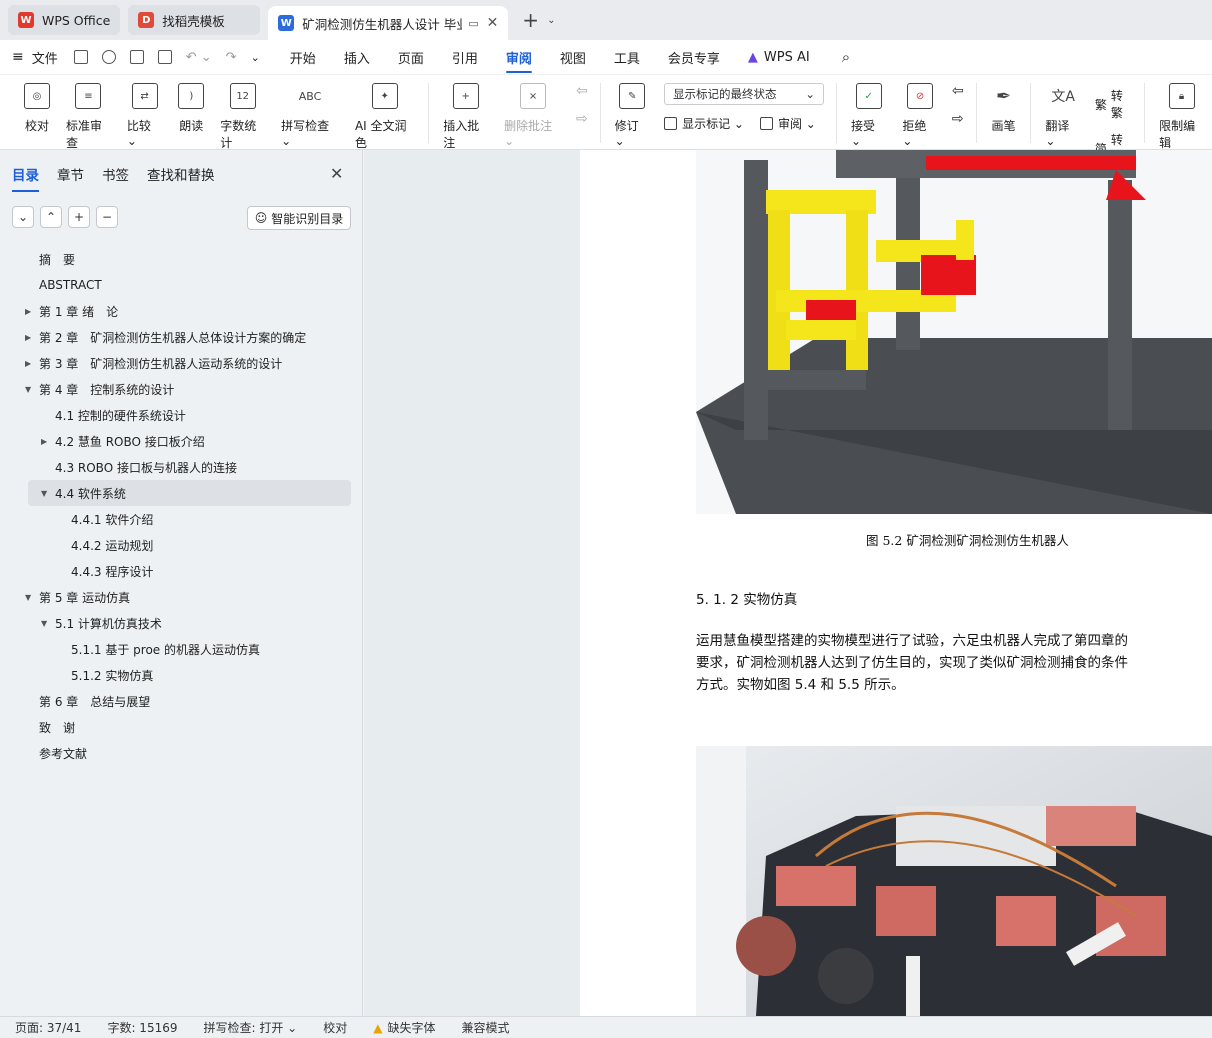 The width and height of the screenshot is (1212, 1038). What do you see at coordinates (107, 217) in the screenshot?
I see `remove-icon: −` at bounding box center [107, 217].